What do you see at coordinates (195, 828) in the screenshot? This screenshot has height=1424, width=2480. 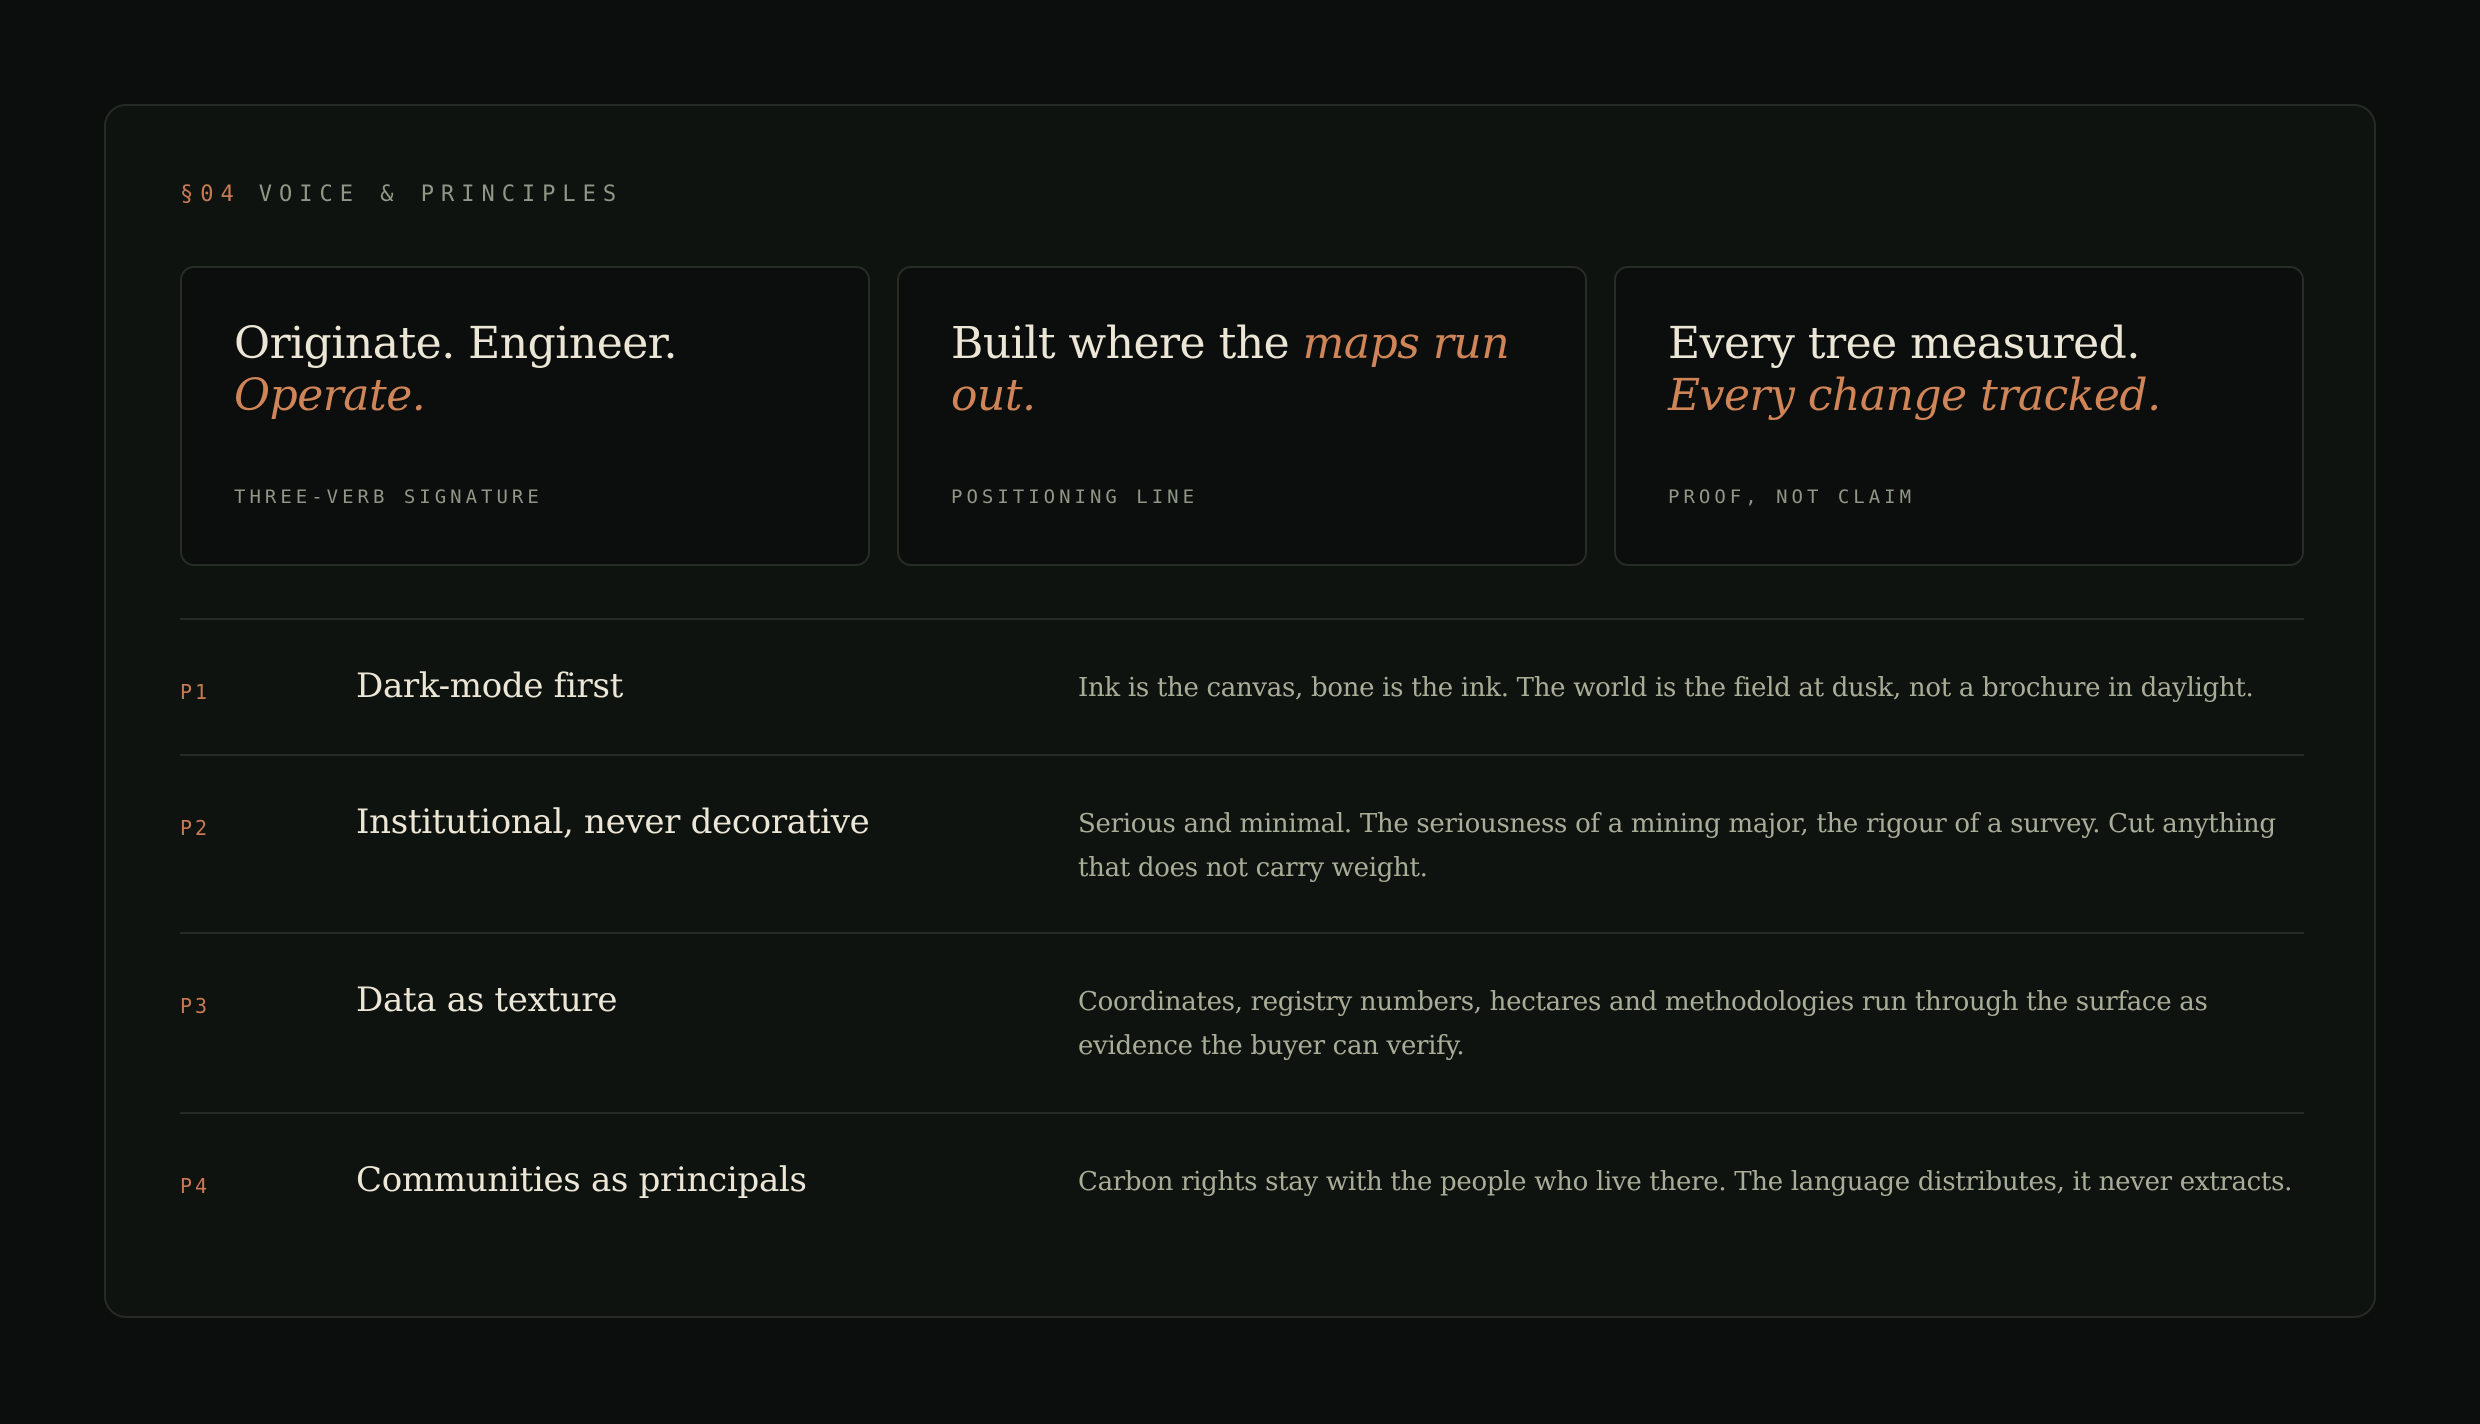 I see `principle-number: P2` at bounding box center [195, 828].